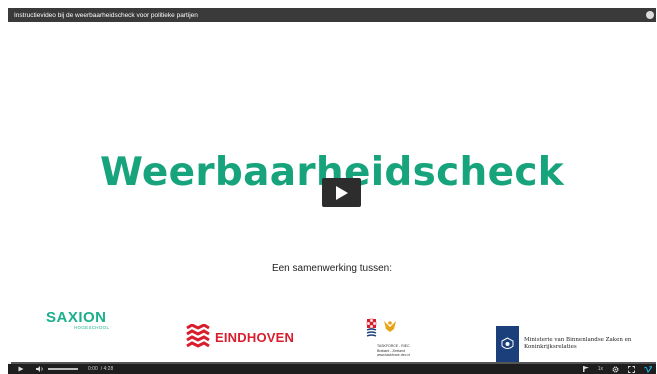 This screenshot has height=374, width=657. I want to click on taskforce-emblem-icon, so click(381, 327).